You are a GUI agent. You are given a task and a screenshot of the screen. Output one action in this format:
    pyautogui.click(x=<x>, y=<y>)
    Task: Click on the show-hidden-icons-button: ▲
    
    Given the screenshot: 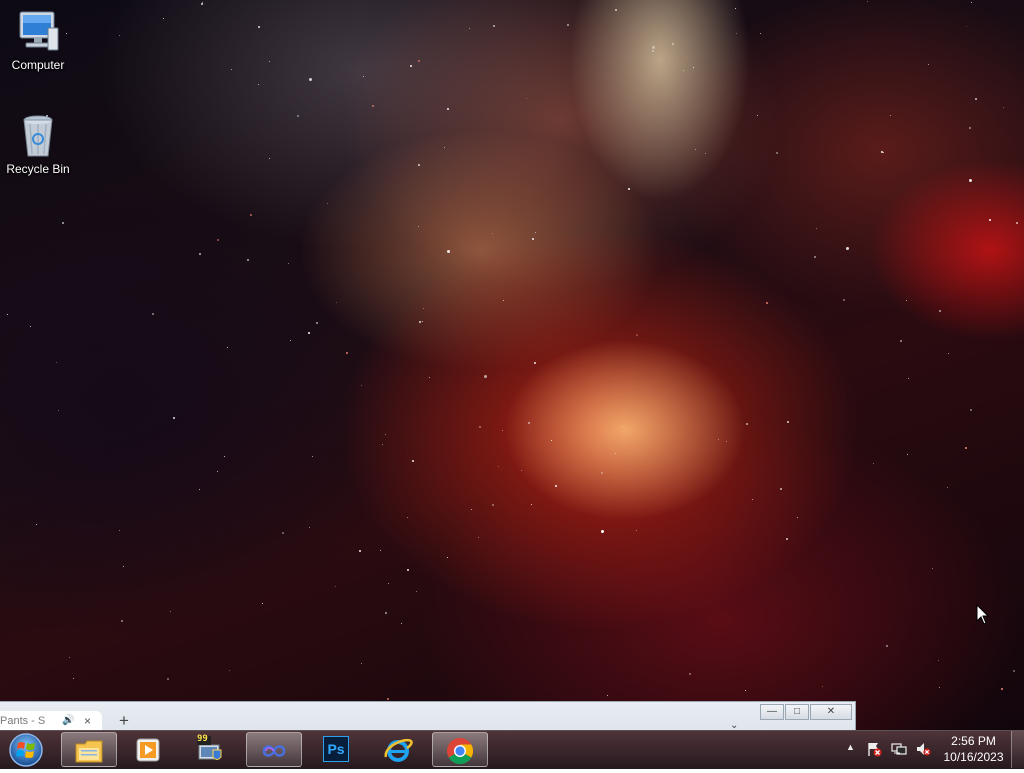 What is the action you would take?
    pyautogui.click(x=850, y=747)
    